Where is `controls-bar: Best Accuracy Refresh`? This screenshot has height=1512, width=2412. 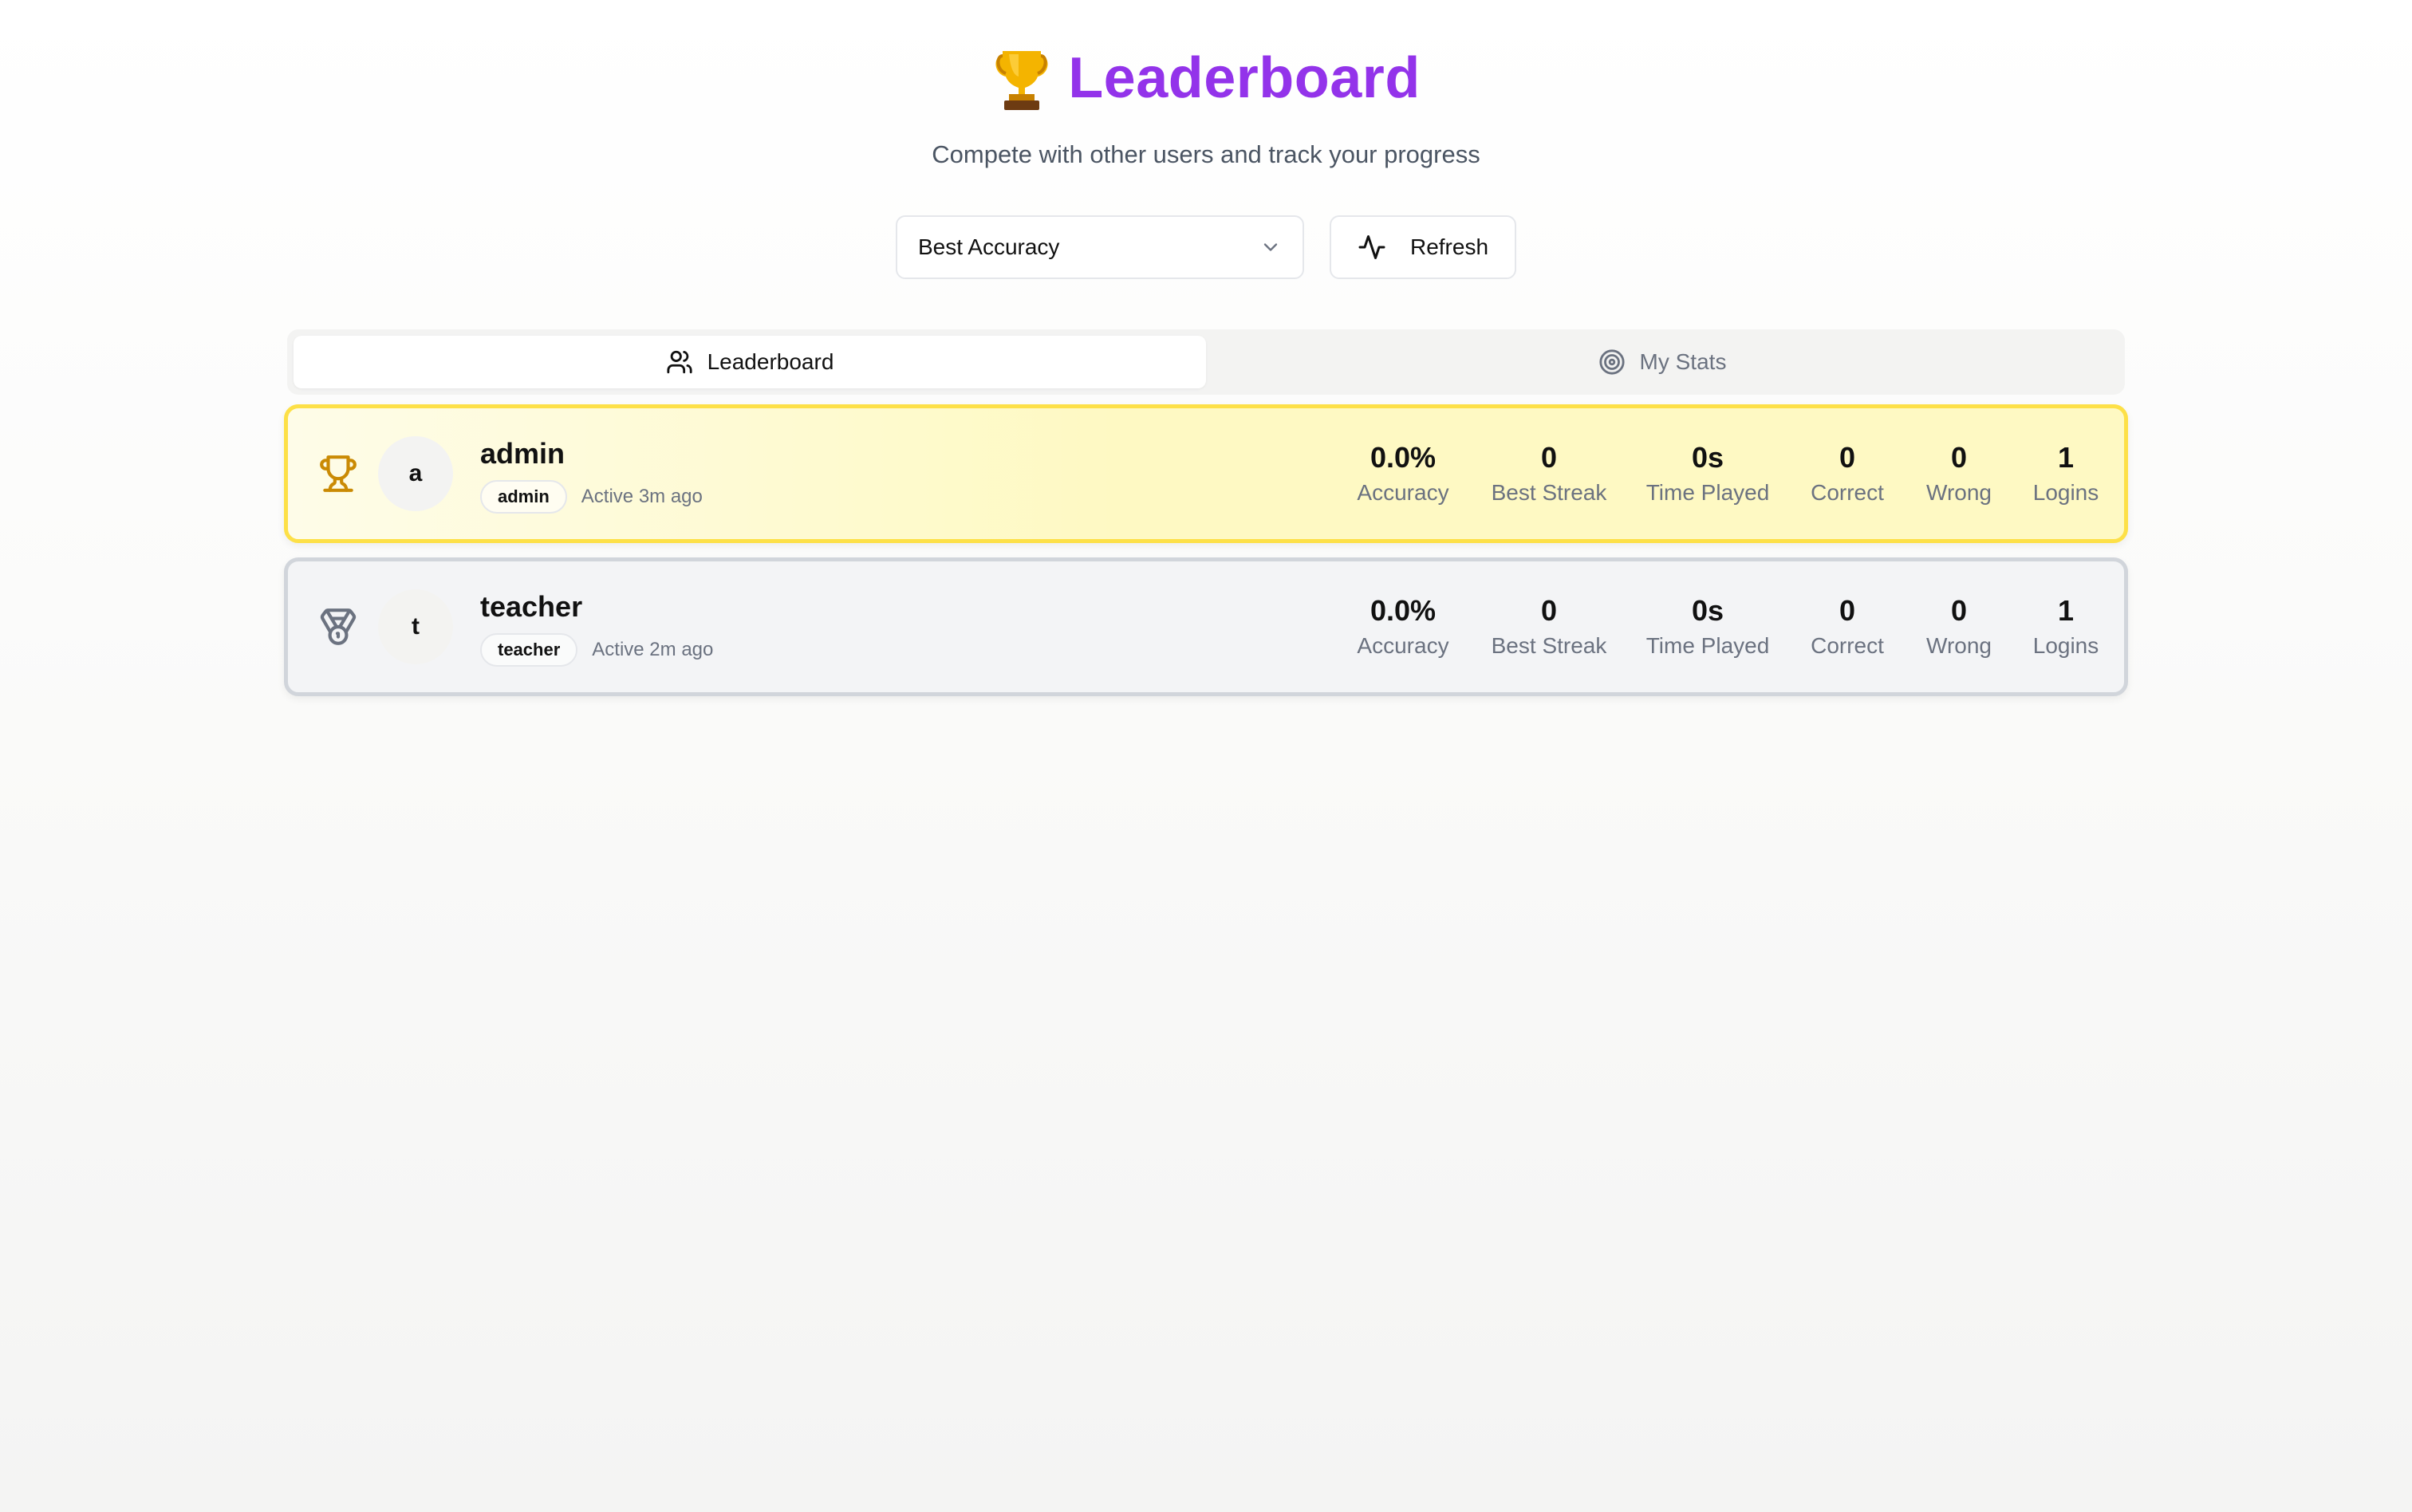
controls-bar: Best Accuracy Refresh is located at coordinates (1206, 247).